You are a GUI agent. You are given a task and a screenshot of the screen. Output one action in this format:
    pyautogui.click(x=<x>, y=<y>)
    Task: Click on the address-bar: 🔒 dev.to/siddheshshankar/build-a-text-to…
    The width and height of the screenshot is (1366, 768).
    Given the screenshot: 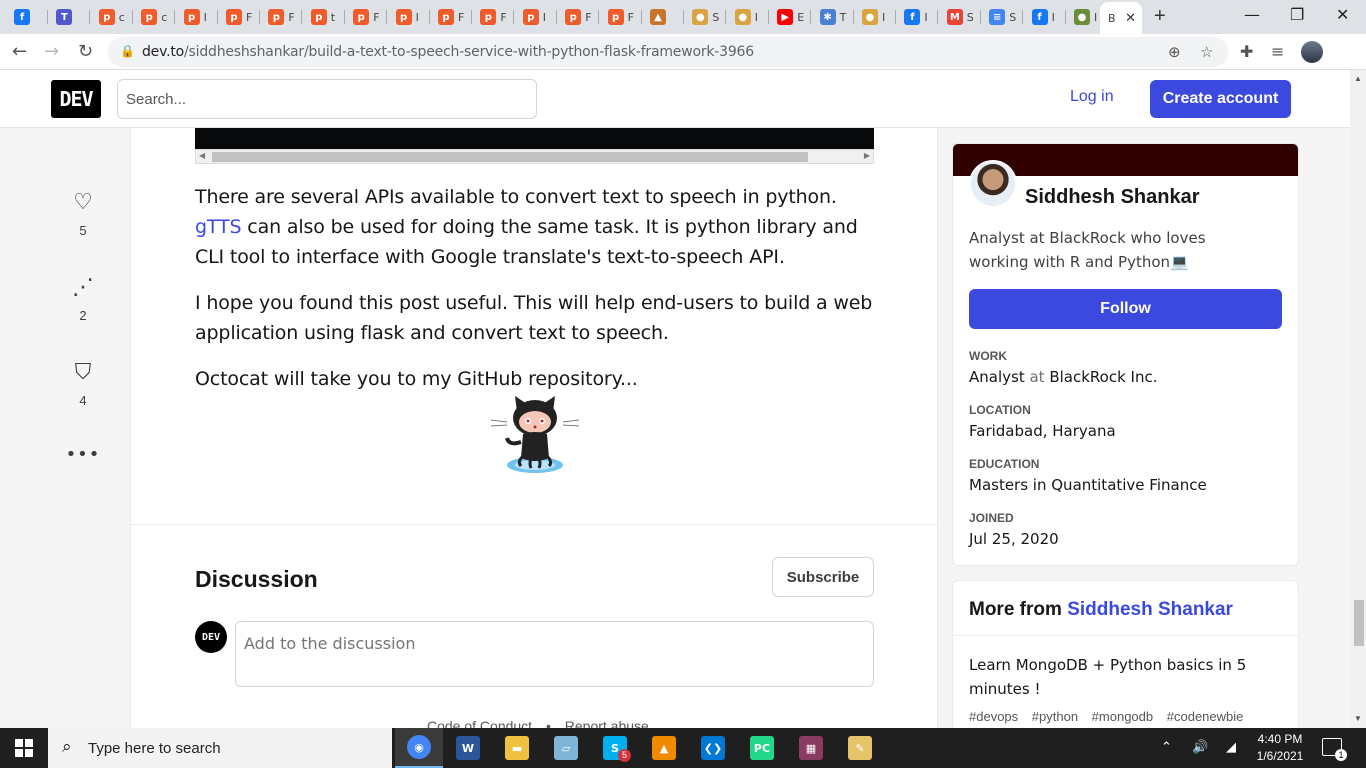 What is the action you would take?
    pyautogui.click(x=668, y=52)
    